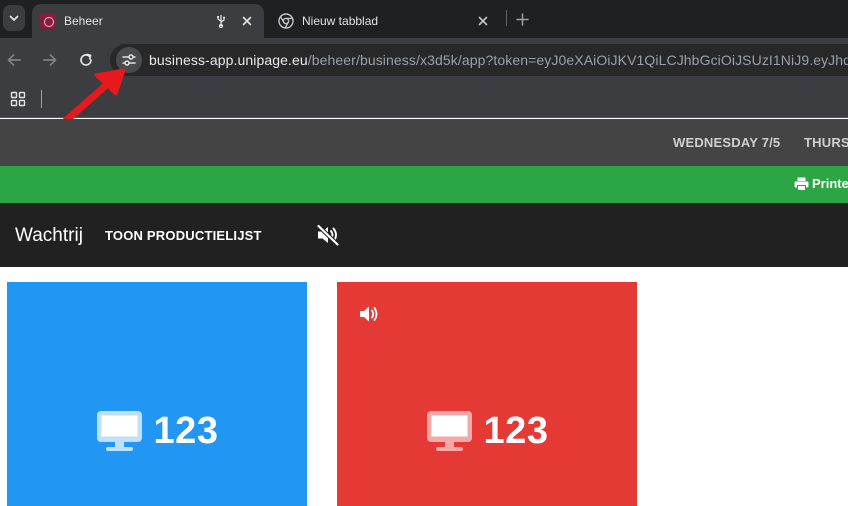 The width and height of the screenshot is (848, 506). Describe the element at coordinates (49, 235) in the screenshot. I see `page-title: Wachtrij` at that location.